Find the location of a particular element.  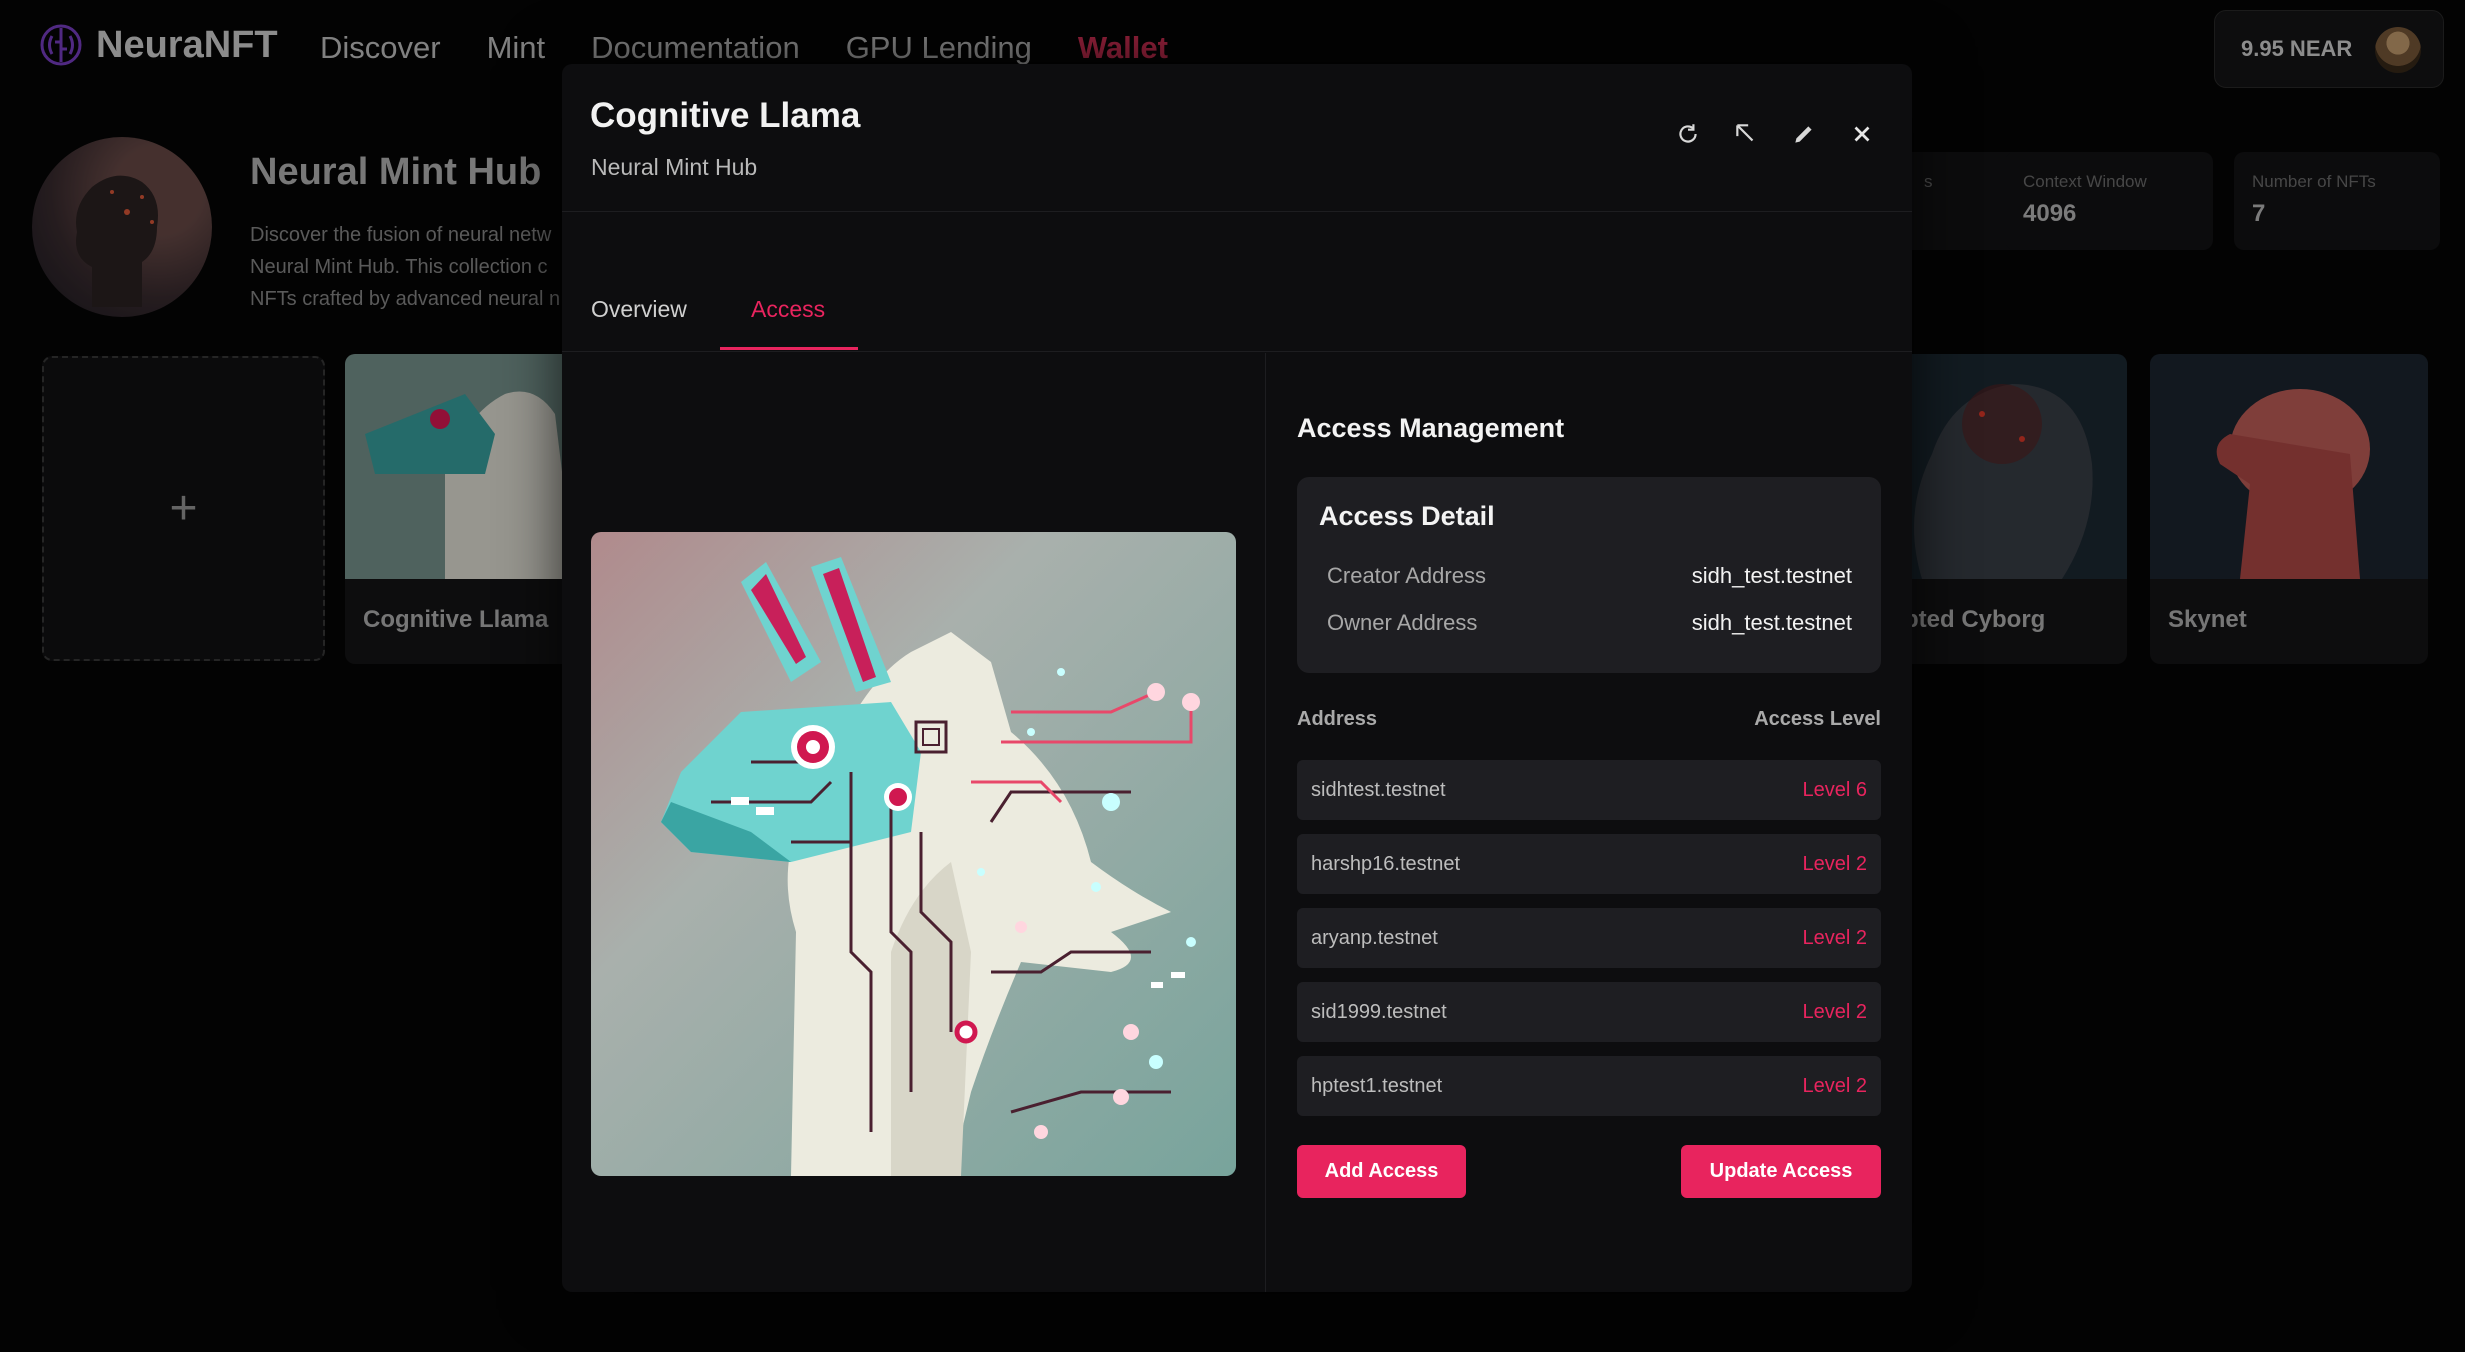

access-list-item: harshp16.testnet Level 2 is located at coordinates (1589, 864).